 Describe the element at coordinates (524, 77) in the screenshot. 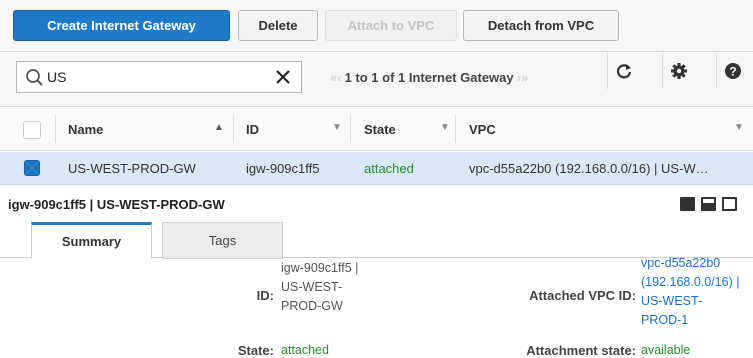

I see `last-page-icon: »` at that location.